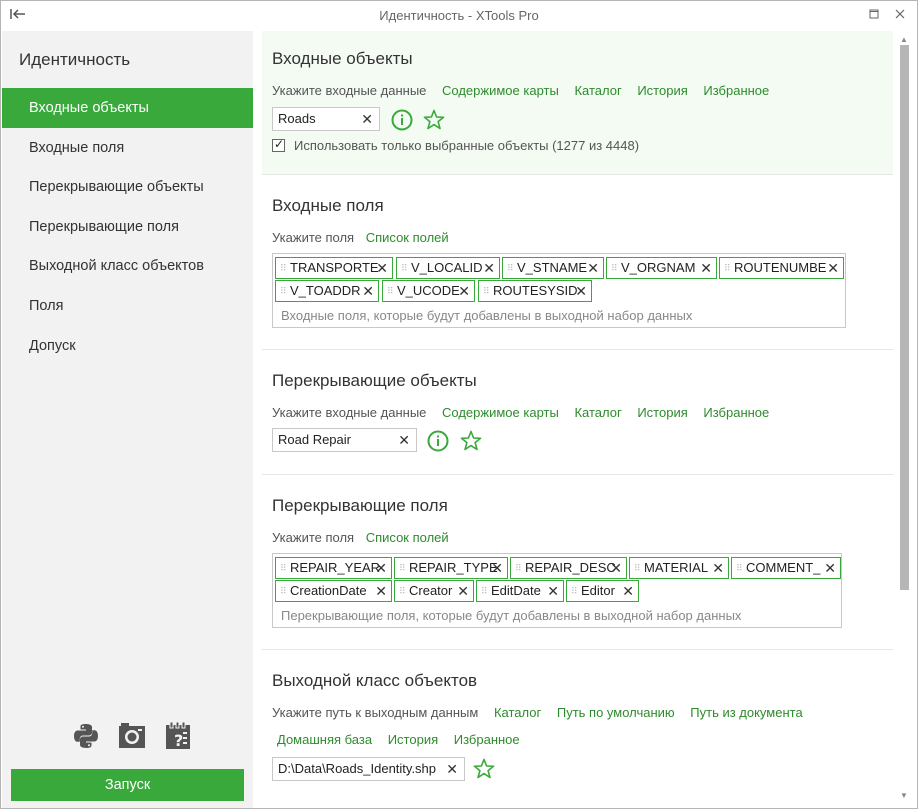 The image size is (918, 809). What do you see at coordinates (333, 568) in the screenshot?
I see `field-tag: ⠿ REPAIR_YEAR ✕` at bounding box center [333, 568].